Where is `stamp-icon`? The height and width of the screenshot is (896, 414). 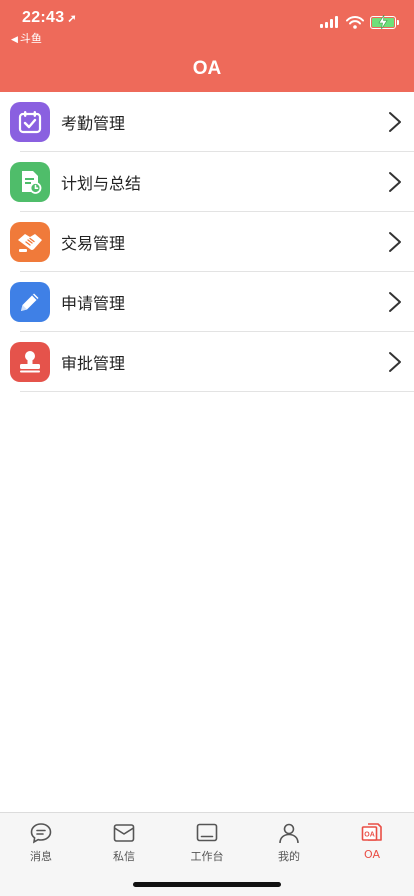 stamp-icon is located at coordinates (30, 362).